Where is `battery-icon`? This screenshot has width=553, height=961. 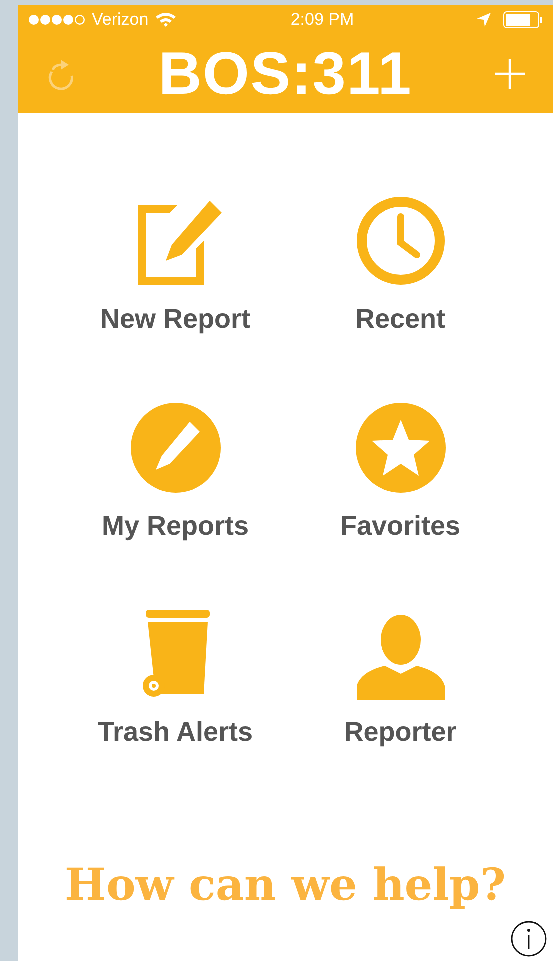
battery-icon is located at coordinates (523, 20).